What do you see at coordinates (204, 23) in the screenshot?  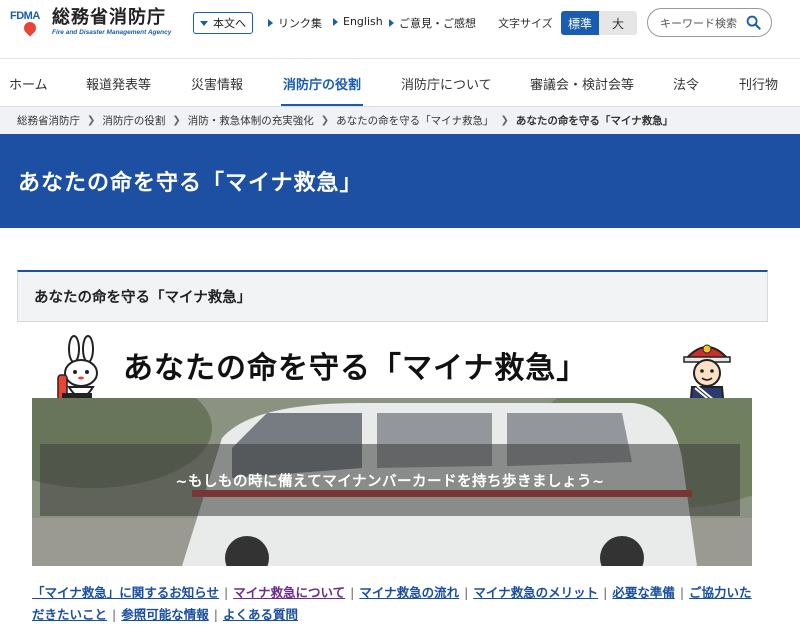 I see `chevron-down-icon` at bounding box center [204, 23].